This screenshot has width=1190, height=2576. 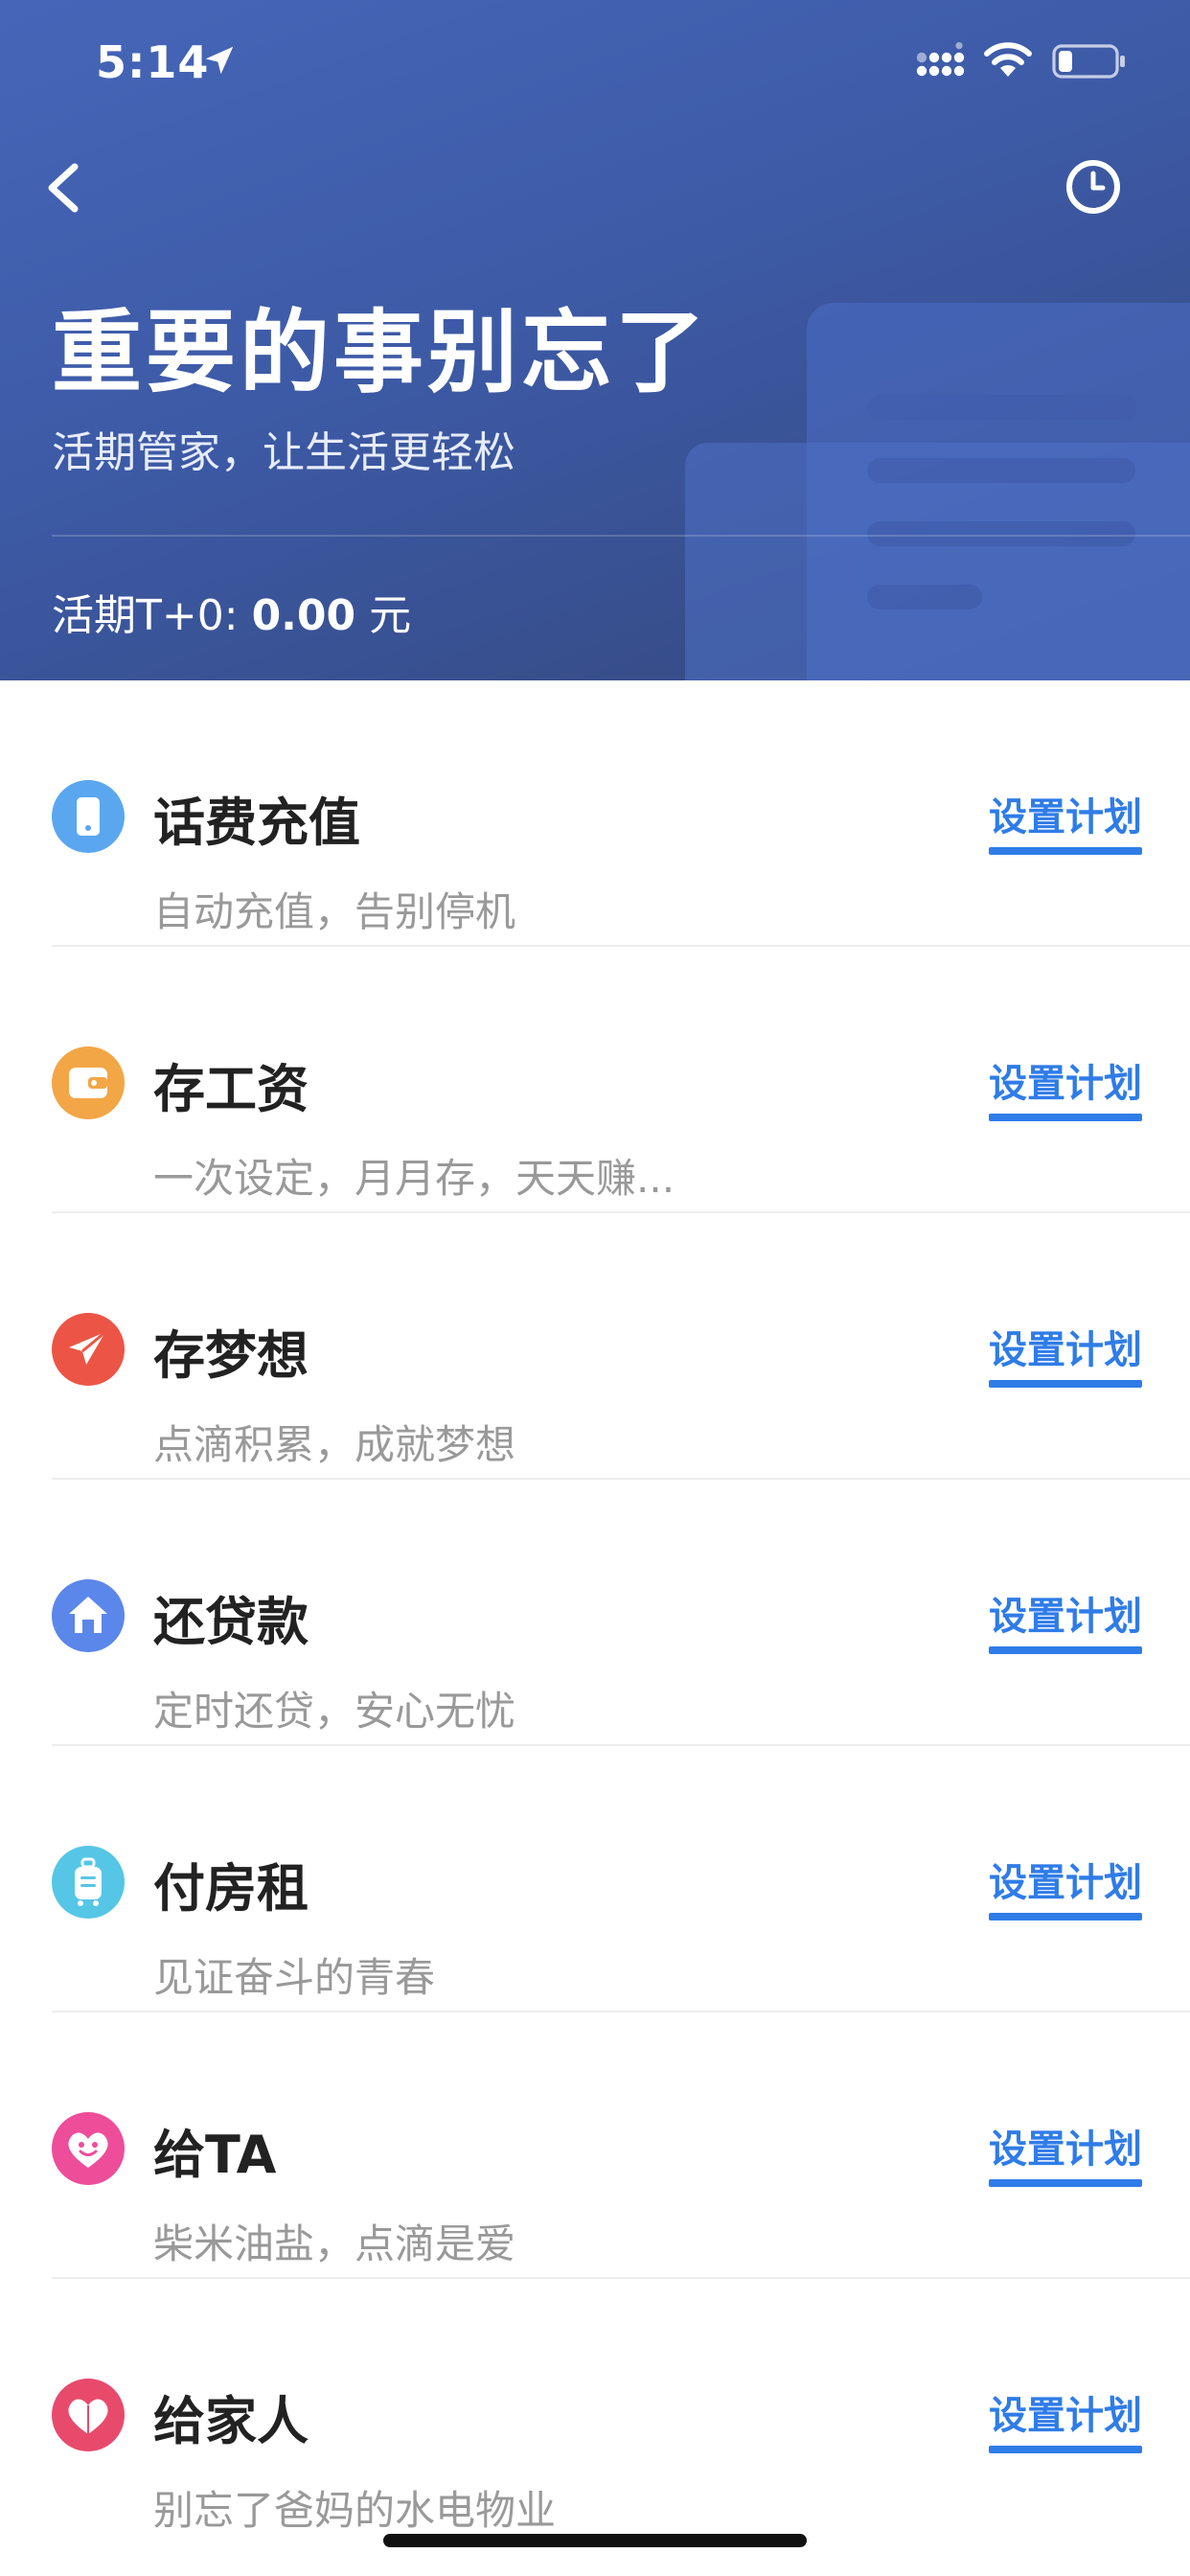 I want to click on item-title: 给TA, so click(x=215, y=2155).